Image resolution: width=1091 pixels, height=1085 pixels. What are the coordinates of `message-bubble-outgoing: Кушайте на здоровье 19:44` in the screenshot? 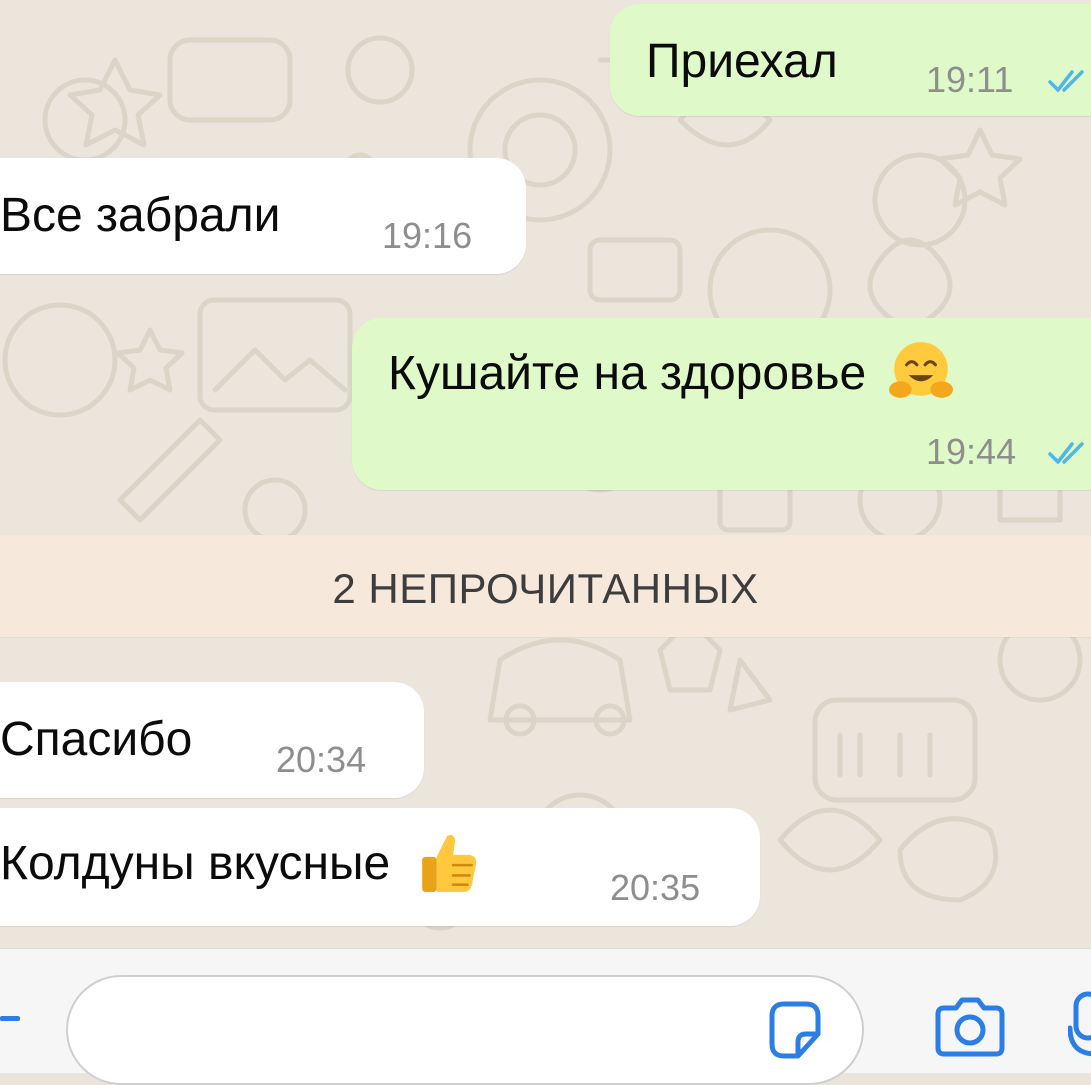 It's located at (721, 404).